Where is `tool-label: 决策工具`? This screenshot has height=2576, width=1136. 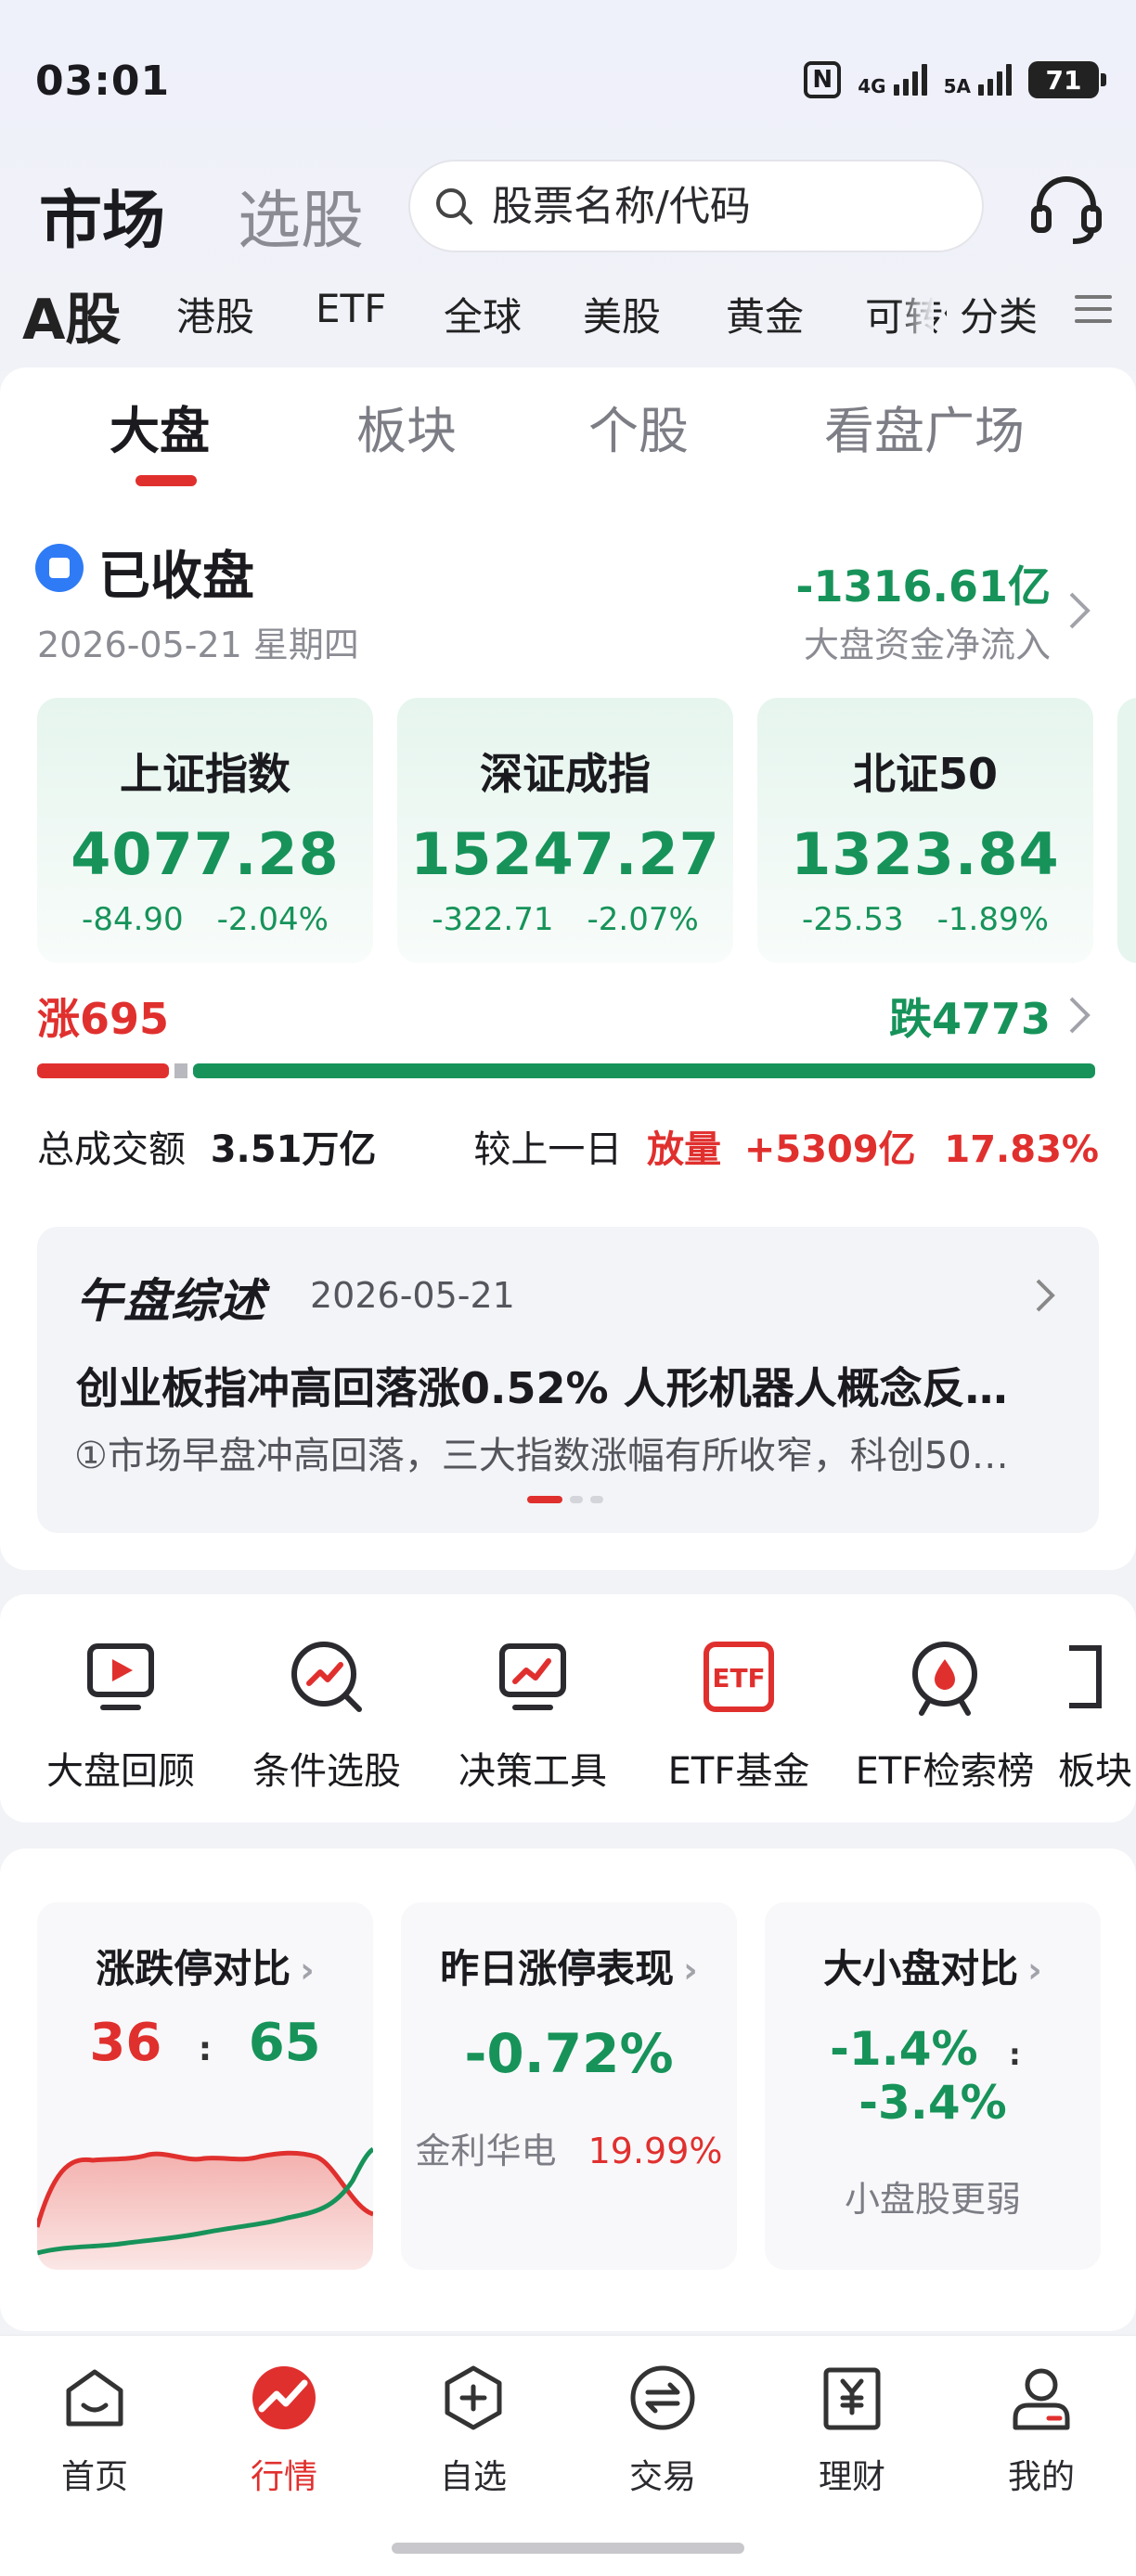
tool-label: 决策工具 is located at coordinates (532, 1772).